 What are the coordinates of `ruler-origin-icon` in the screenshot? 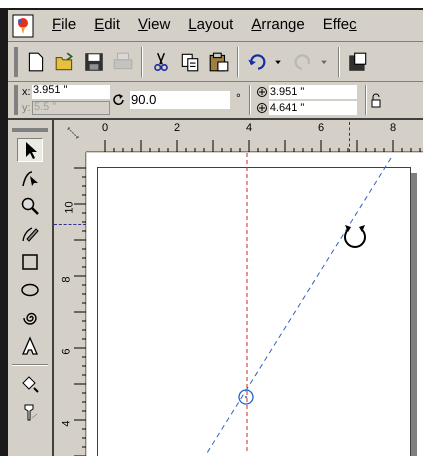 It's located at (73, 133).